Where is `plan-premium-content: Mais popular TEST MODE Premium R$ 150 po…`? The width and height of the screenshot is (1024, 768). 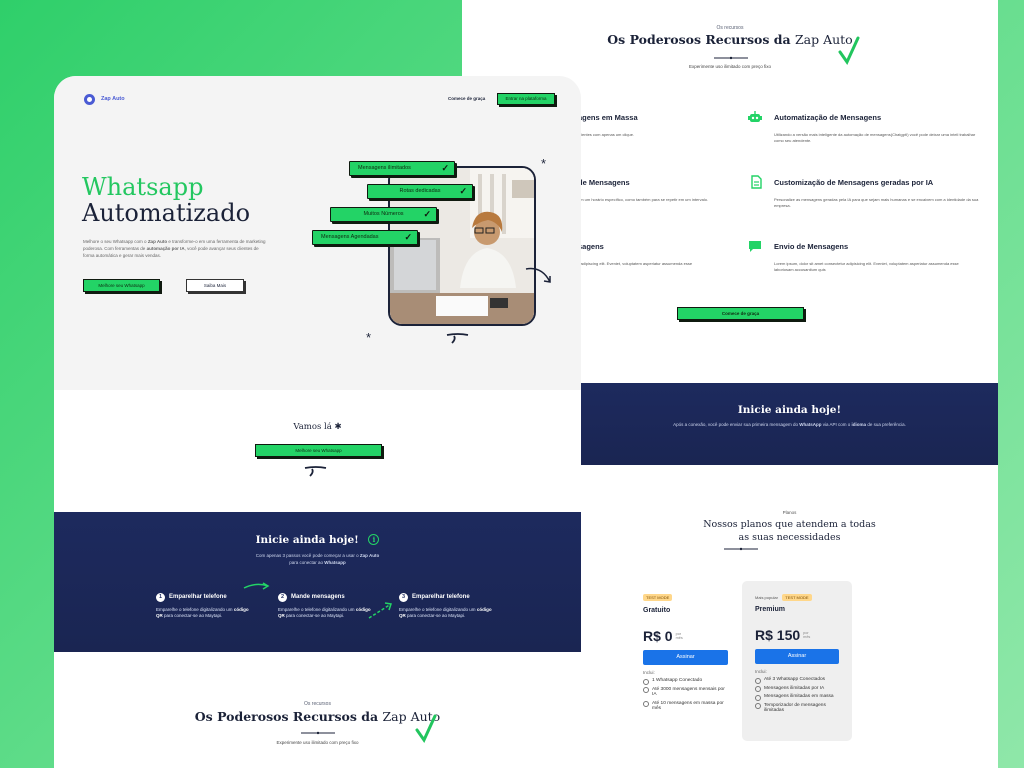
plan-premium-content: Mais popular TEST MODE Premium R$ 150 po… is located at coordinates (797, 655).